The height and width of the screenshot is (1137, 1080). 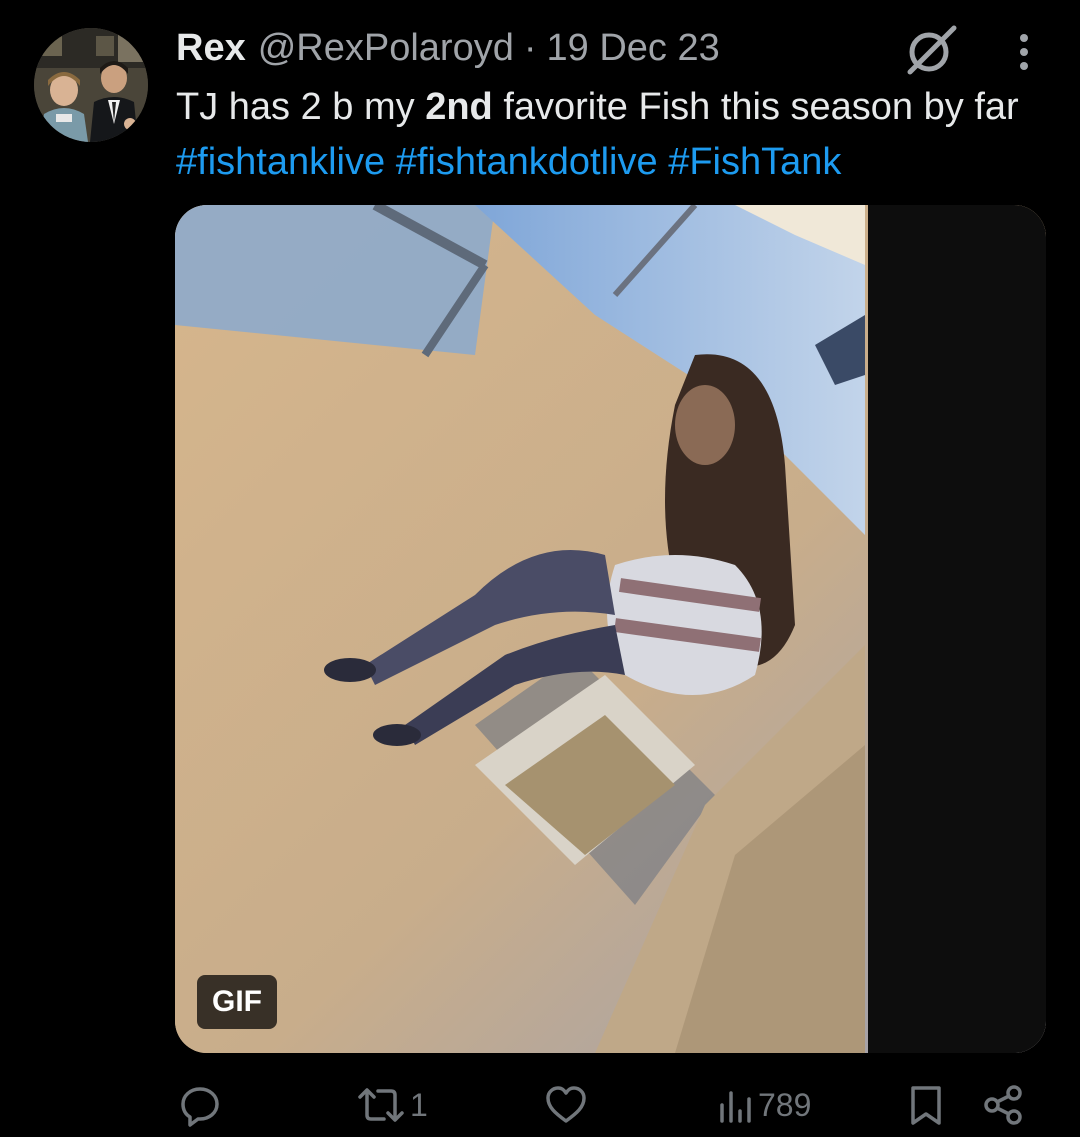 I want to click on tweet-text-part1: TJ has 2 b my, so click(x=301, y=107).